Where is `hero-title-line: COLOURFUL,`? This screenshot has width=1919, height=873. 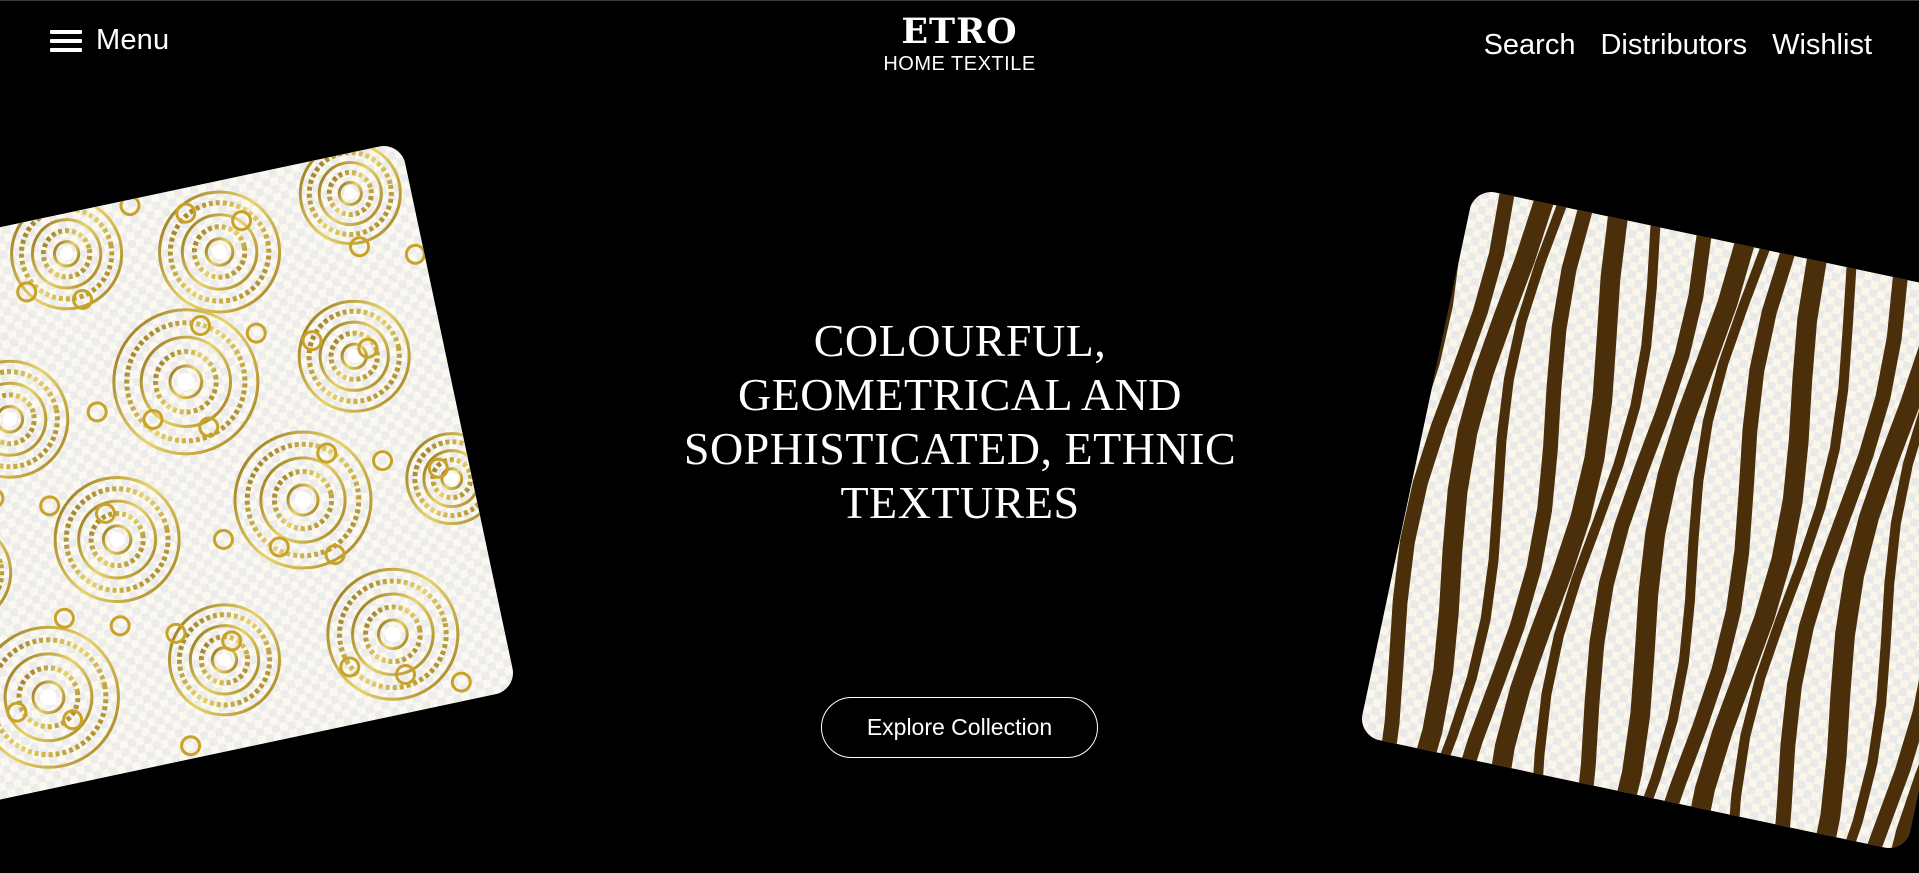 hero-title-line: COLOURFUL, is located at coordinates (960, 340).